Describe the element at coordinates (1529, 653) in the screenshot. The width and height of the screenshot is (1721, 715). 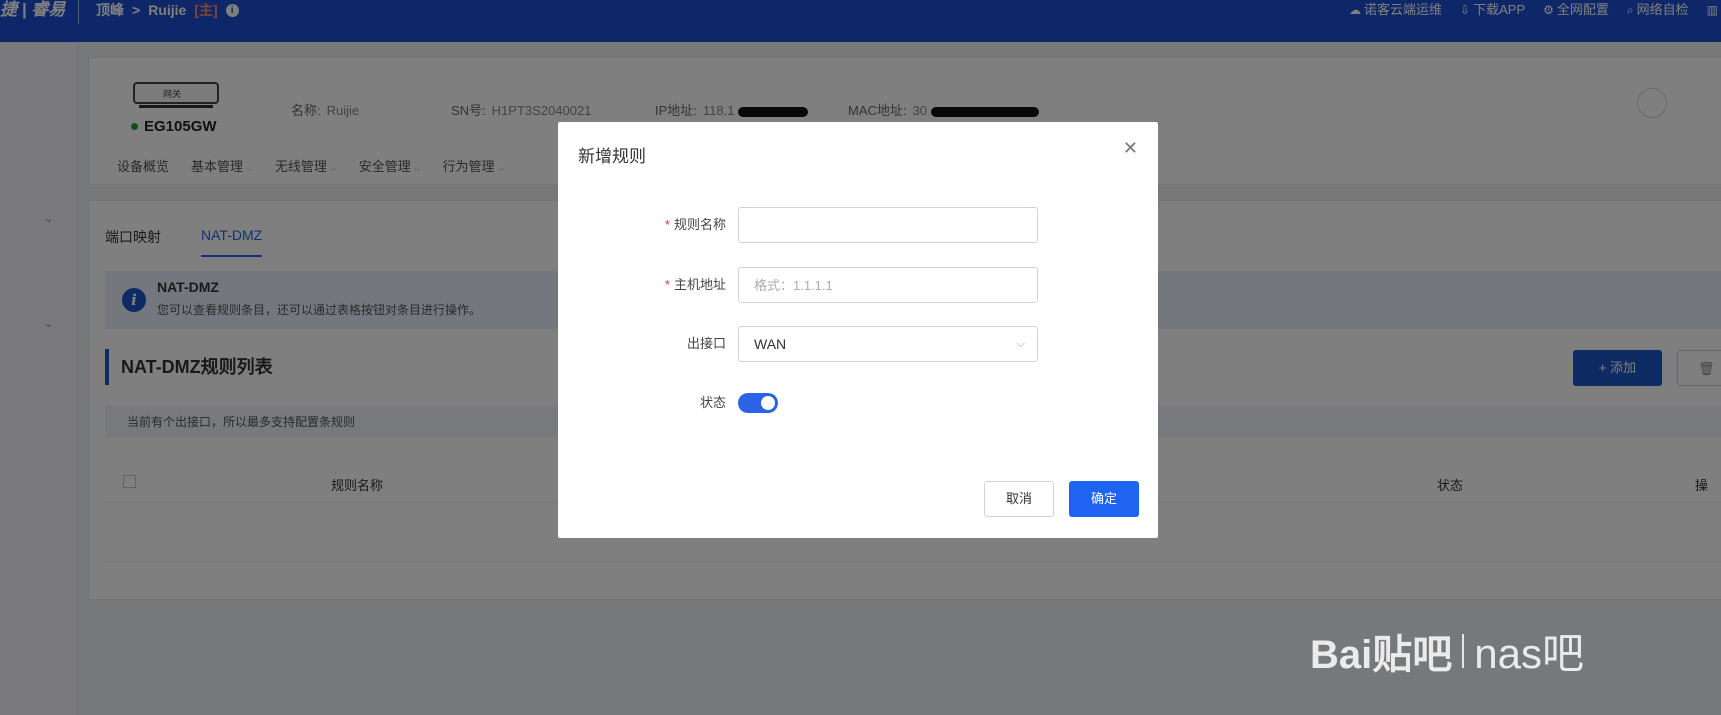
I see `watermark-site: nas吧` at that location.